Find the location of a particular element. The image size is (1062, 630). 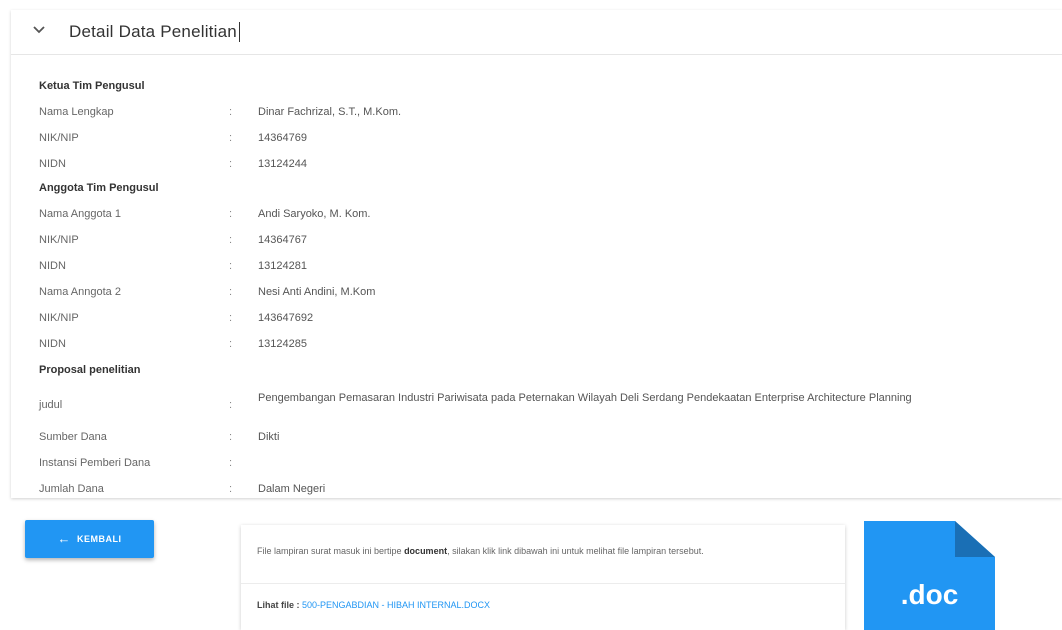

row-label: Instansi Pemberi Dana is located at coordinates (95, 463).